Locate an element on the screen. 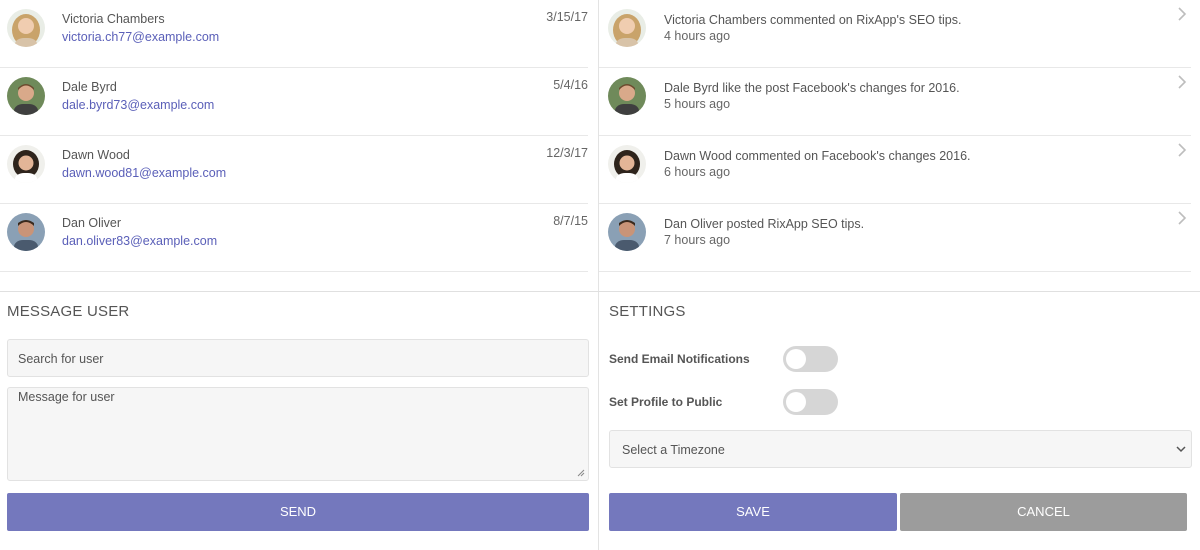 Image resolution: width=1200 pixels, height=550 pixels. send-button: SEND is located at coordinates (298, 512).